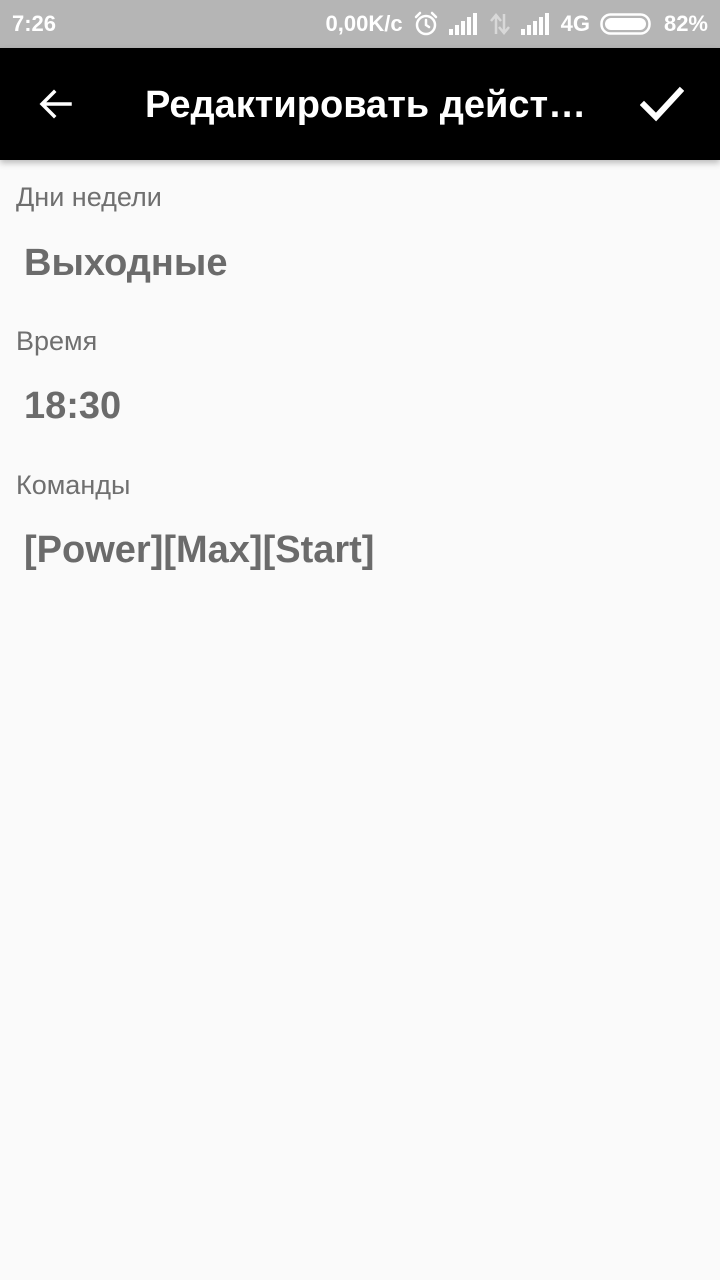  What do you see at coordinates (685, 23) in the screenshot?
I see `battery-percent: 82%` at bounding box center [685, 23].